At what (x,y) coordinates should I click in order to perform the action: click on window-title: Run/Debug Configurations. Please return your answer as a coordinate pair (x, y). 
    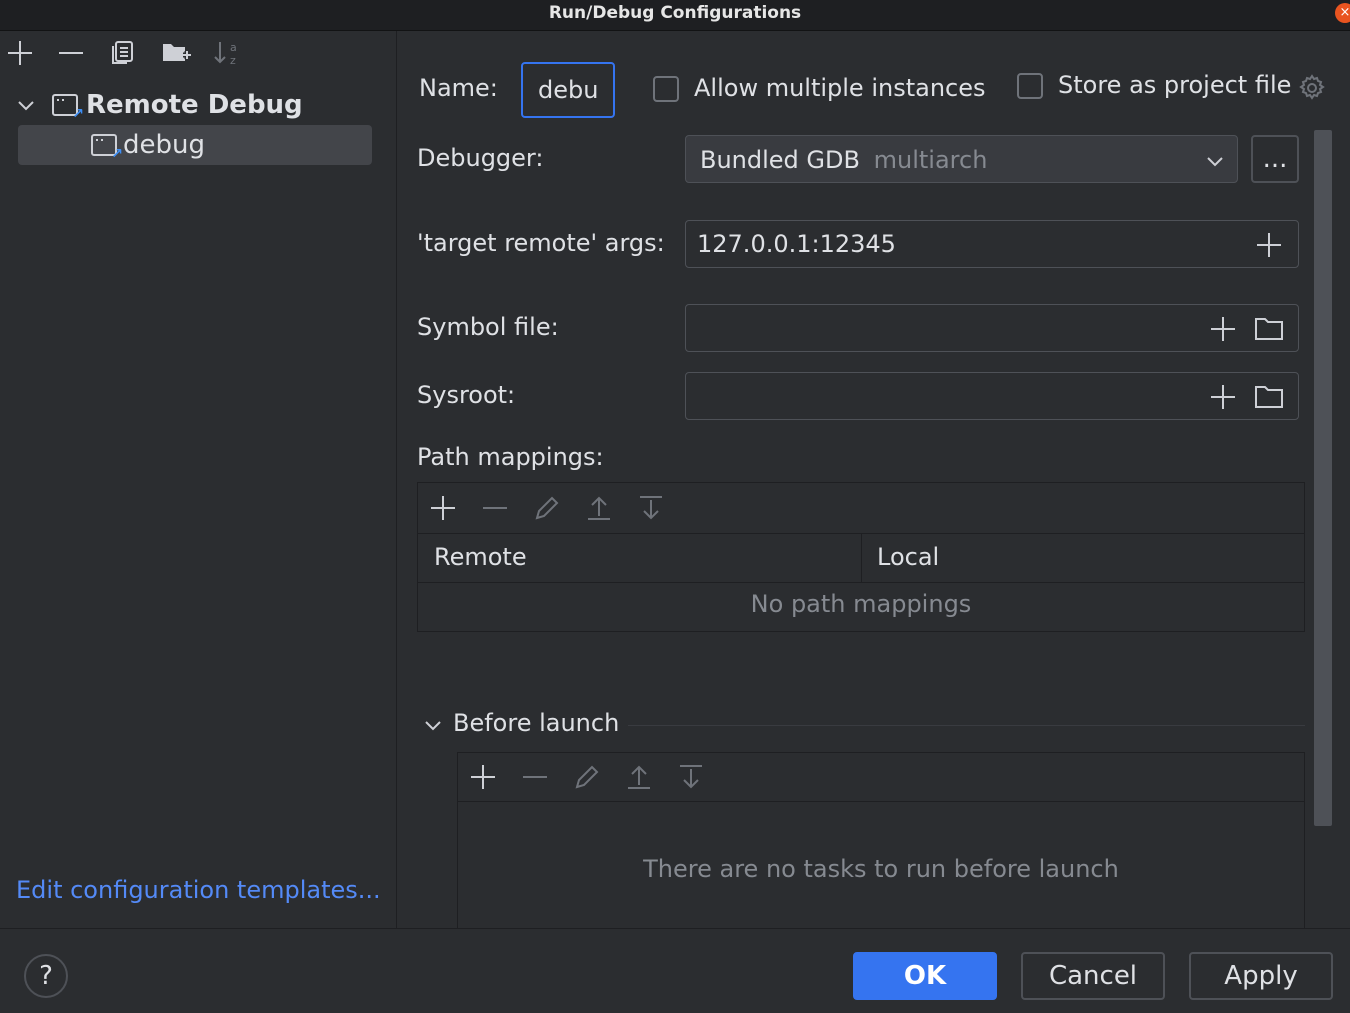
    Looking at the image, I should click on (675, 13).